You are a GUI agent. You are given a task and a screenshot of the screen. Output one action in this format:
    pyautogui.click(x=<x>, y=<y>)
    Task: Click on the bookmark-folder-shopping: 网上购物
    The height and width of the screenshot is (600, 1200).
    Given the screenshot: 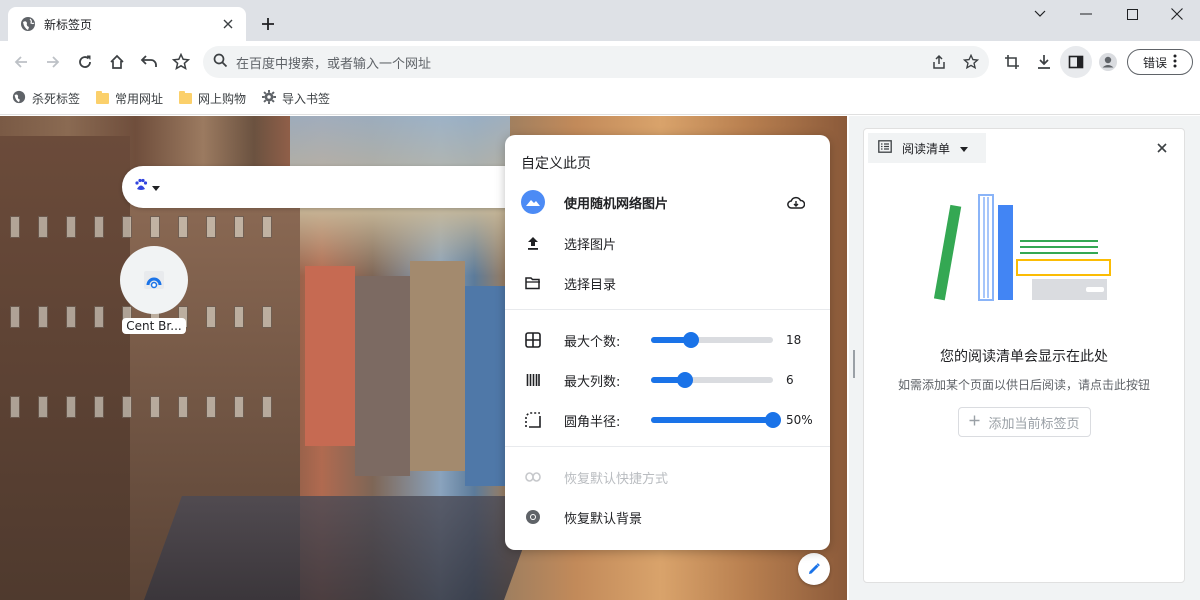 What is the action you would take?
    pyautogui.click(x=212, y=98)
    